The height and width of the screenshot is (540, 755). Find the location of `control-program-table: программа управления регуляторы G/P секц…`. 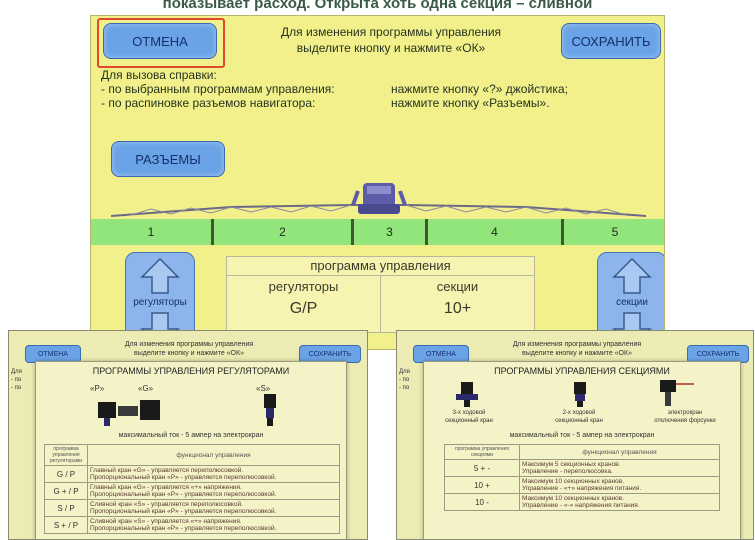

control-program-table: программа управления регуляторы G/P секц… is located at coordinates (380, 294).